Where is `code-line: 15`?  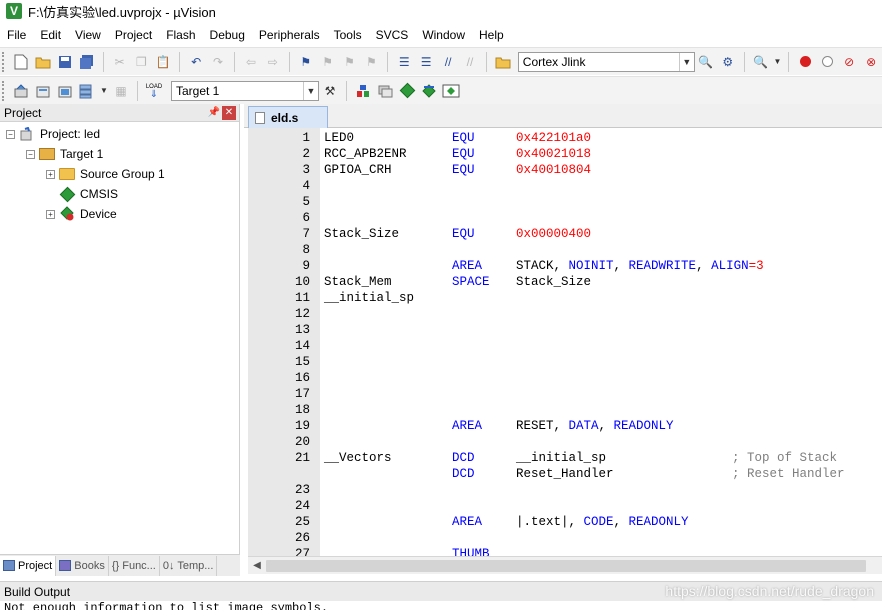
code-line: 15 is located at coordinates (565, 362).